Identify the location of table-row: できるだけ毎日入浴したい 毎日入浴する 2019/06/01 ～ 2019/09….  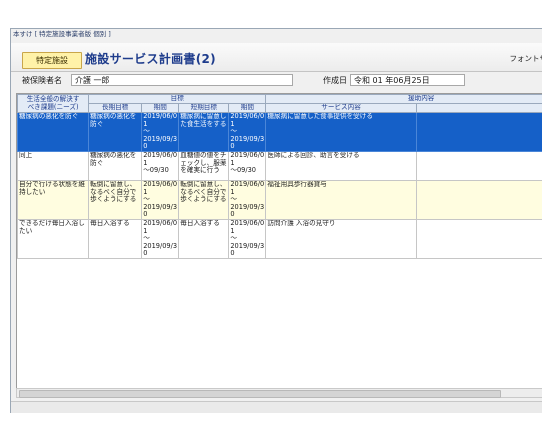
(279, 238).